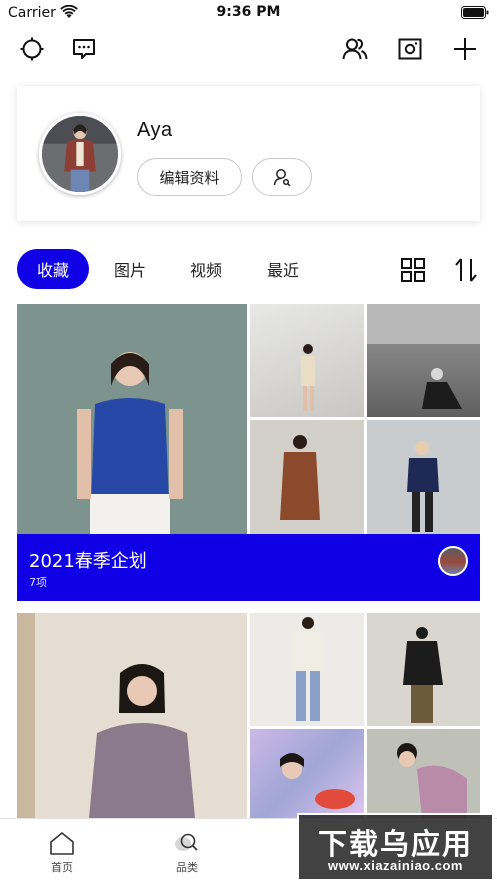 The width and height of the screenshot is (497, 883). I want to click on bottom-tab-home: 首页, so click(62, 853).